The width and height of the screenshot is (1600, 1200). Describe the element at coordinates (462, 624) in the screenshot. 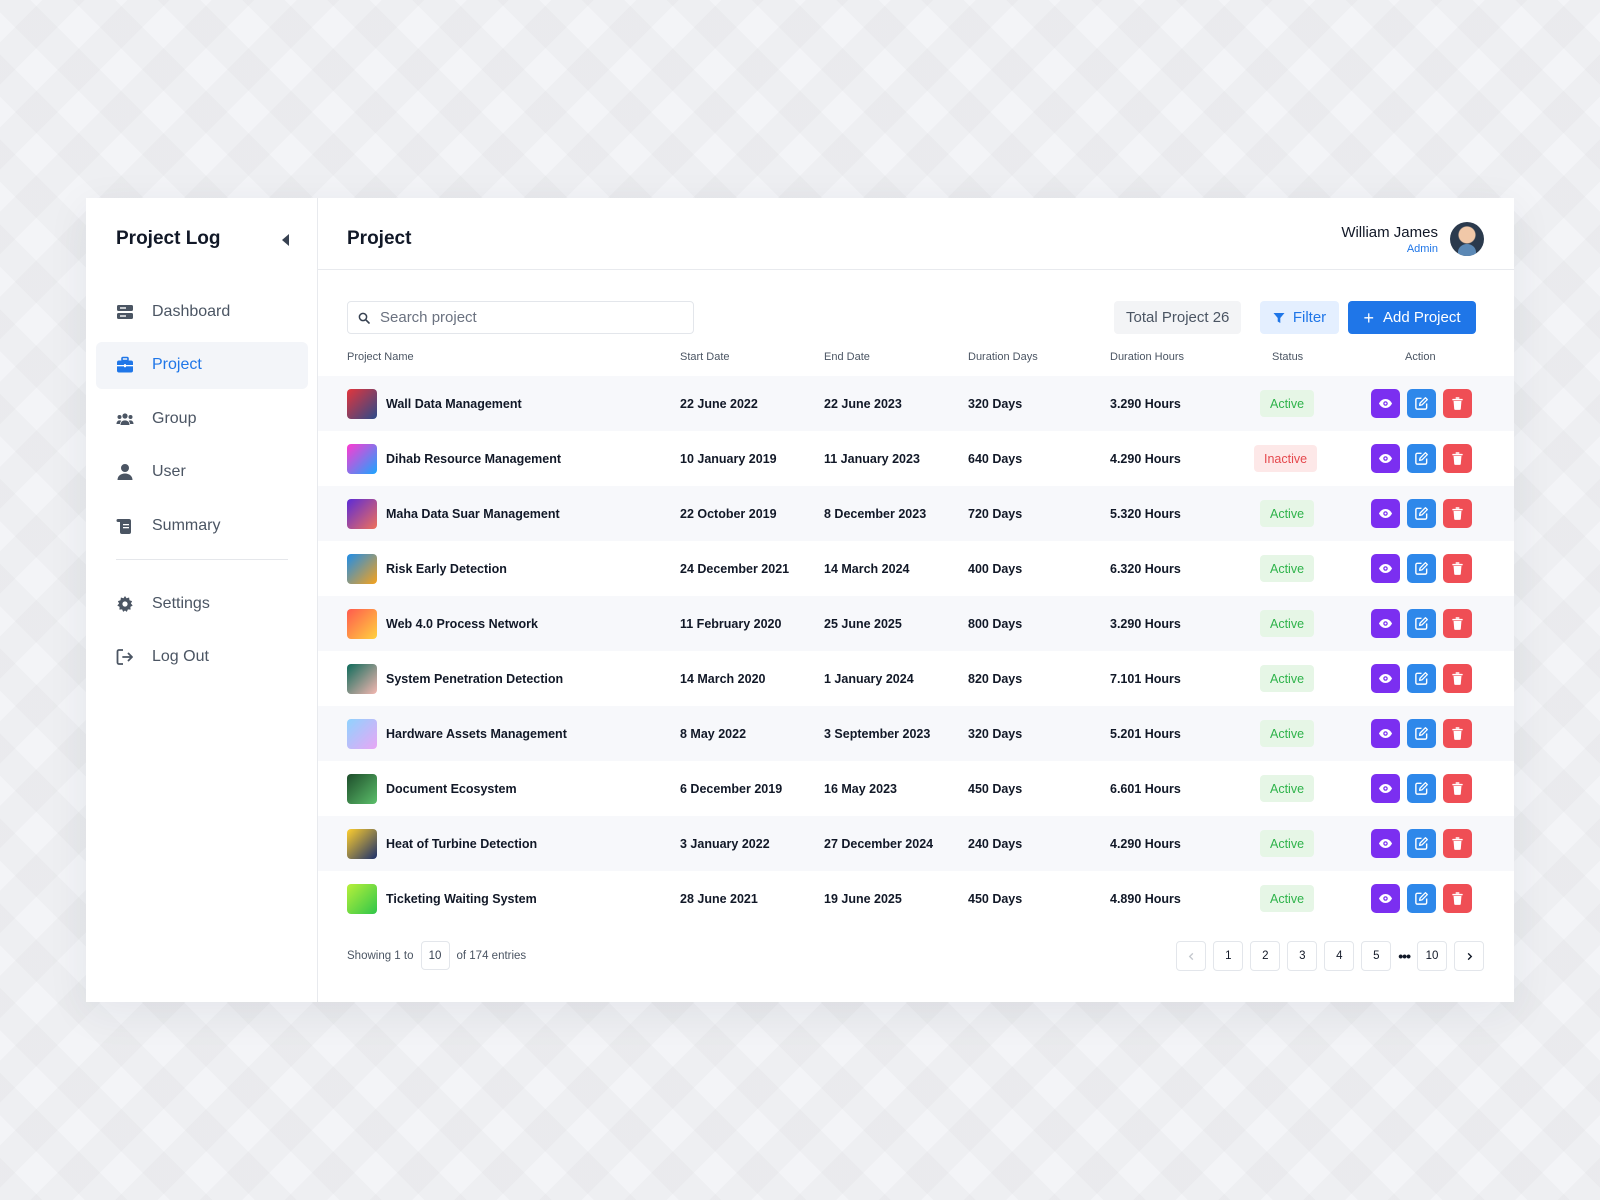

I see `project-name: Web 4.0 Process Network` at that location.